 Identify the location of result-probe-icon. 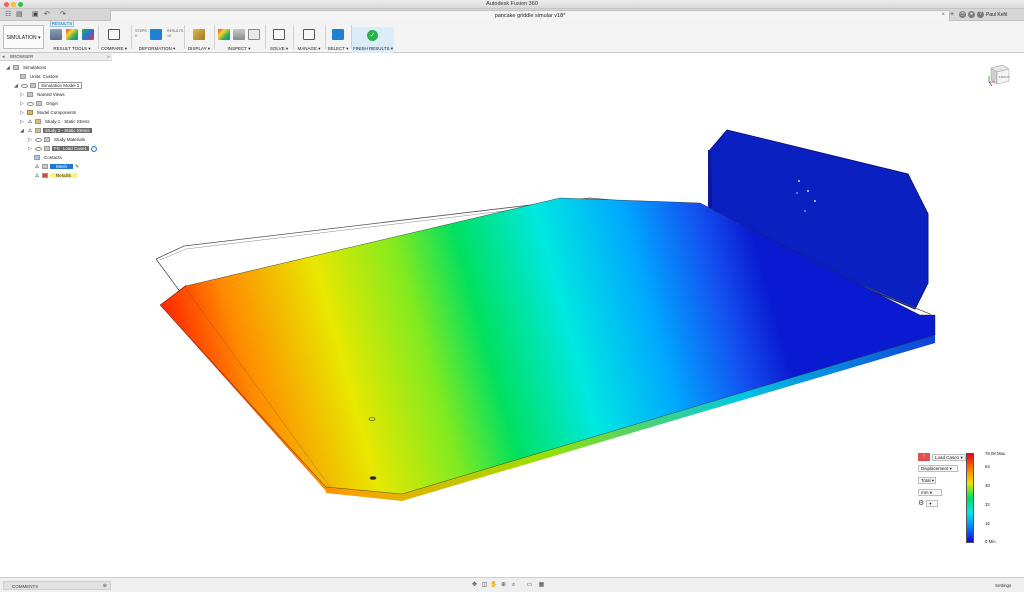
(56, 34).